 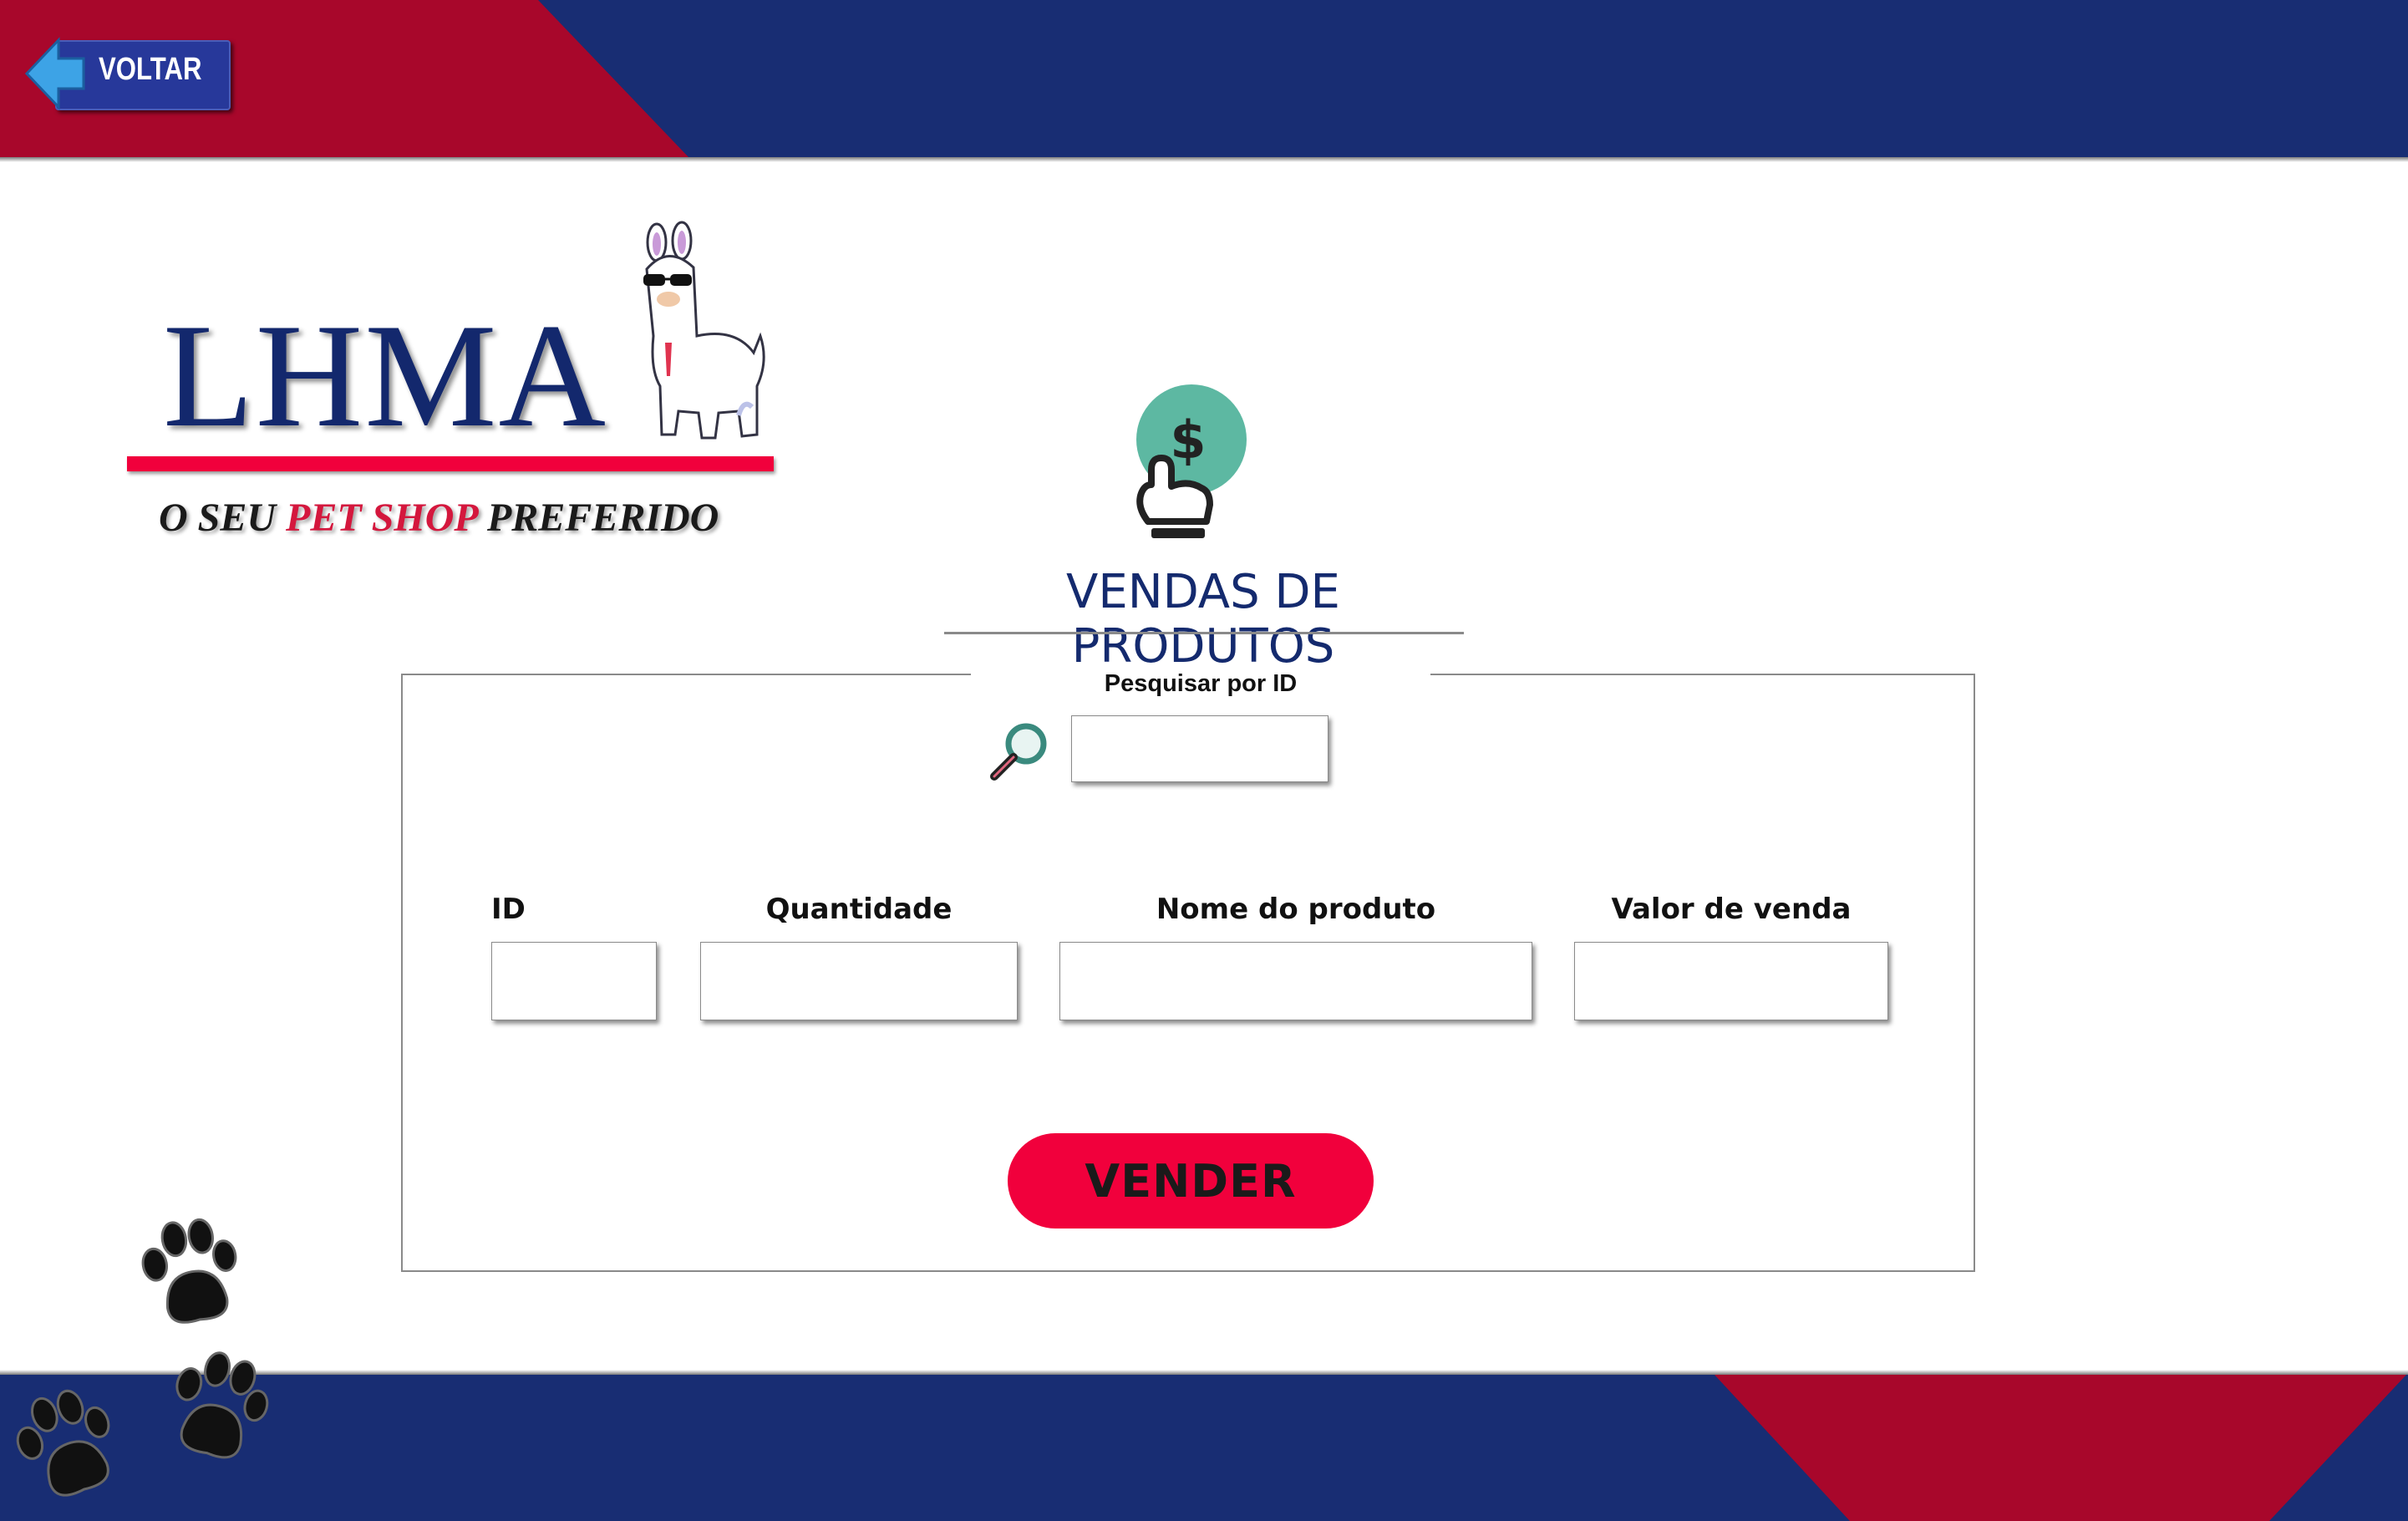 What do you see at coordinates (386, 375) in the screenshot?
I see `logo-brand: LHMA` at bounding box center [386, 375].